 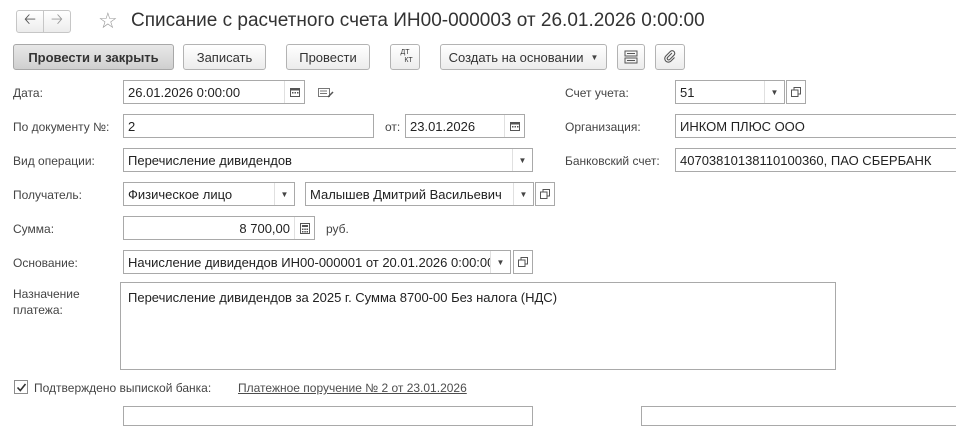 What do you see at coordinates (806, 160) in the screenshot?
I see `bank-account-value: 40703810138110100360, ПАО СБЕРБАНК` at bounding box center [806, 160].